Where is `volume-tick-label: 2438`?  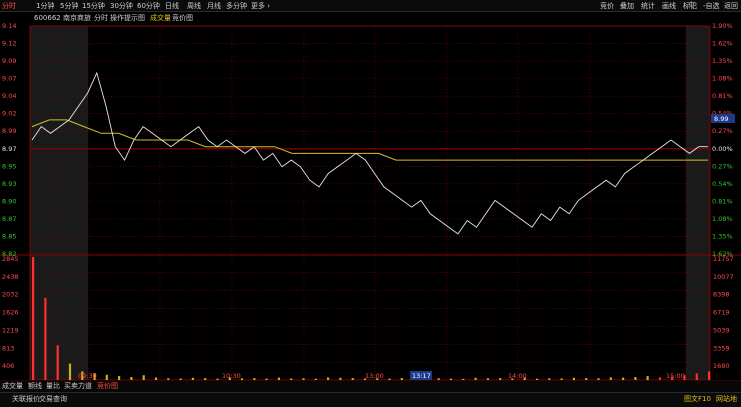 volume-tick-label: 2438 is located at coordinates (10, 277).